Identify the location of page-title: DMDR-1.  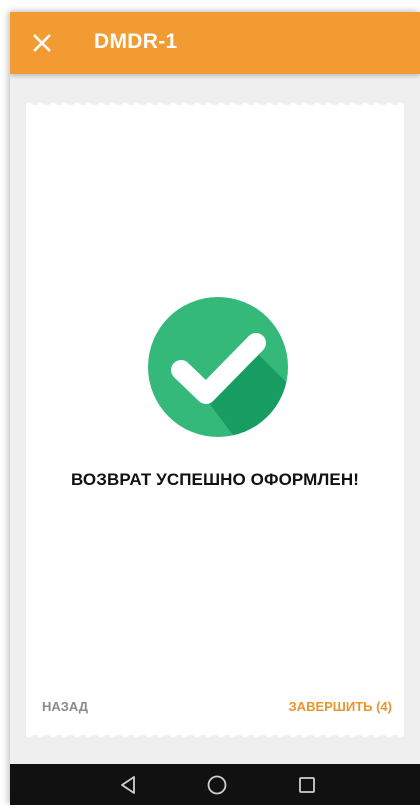
(136, 41).